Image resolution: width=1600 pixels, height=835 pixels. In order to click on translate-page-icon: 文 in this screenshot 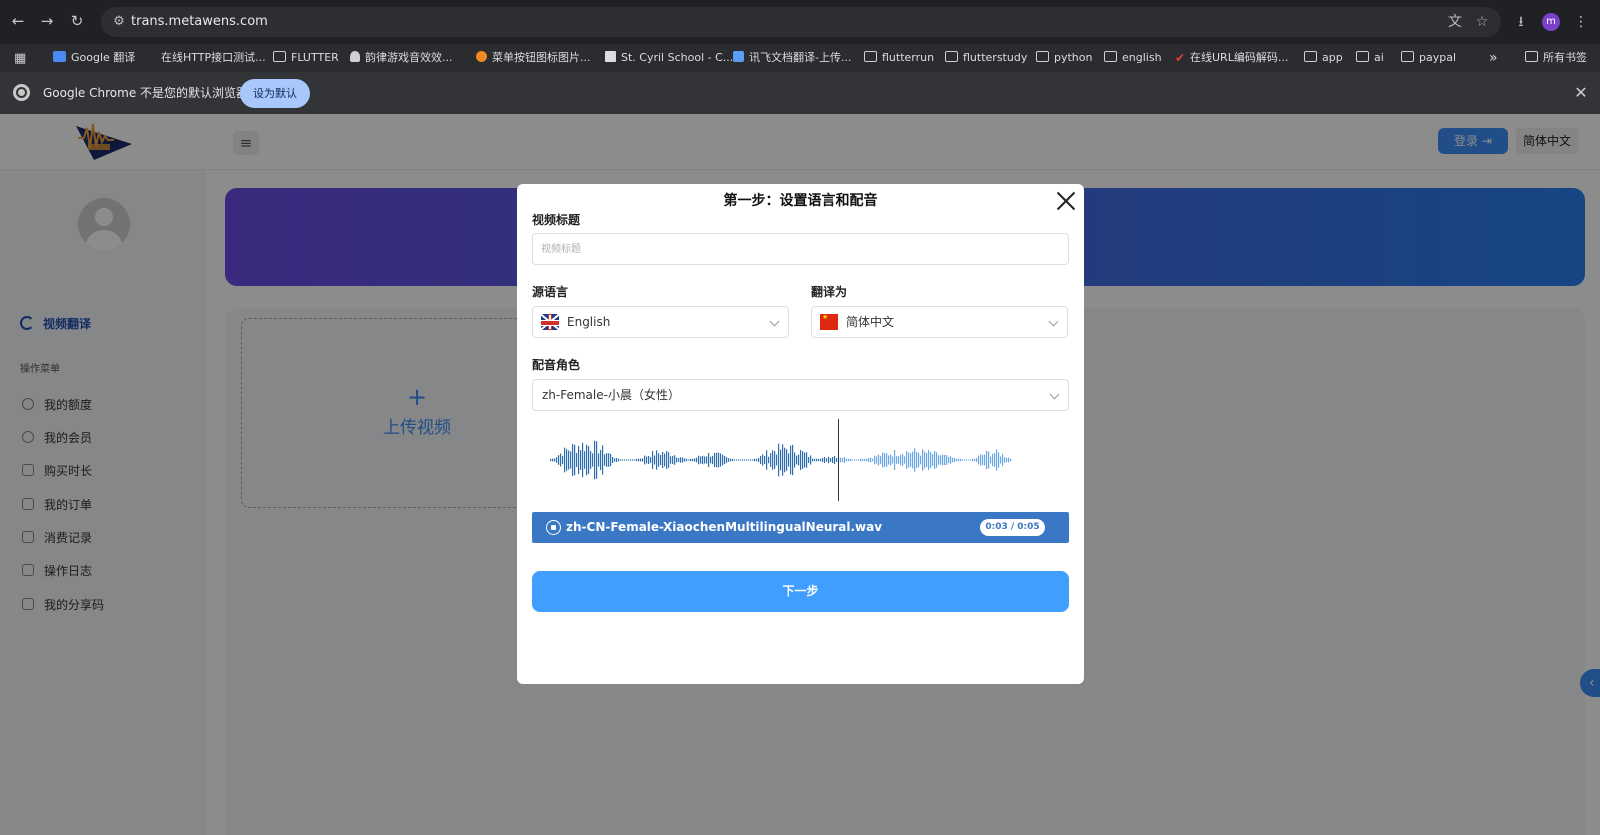, I will do `click(1455, 22)`.